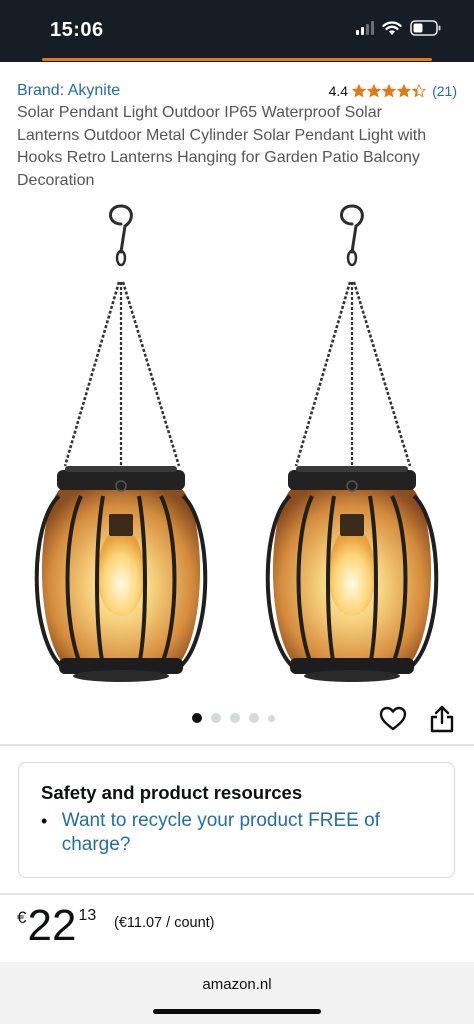 Image resolution: width=474 pixels, height=1024 pixels. I want to click on battery-icon, so click(425, 28).